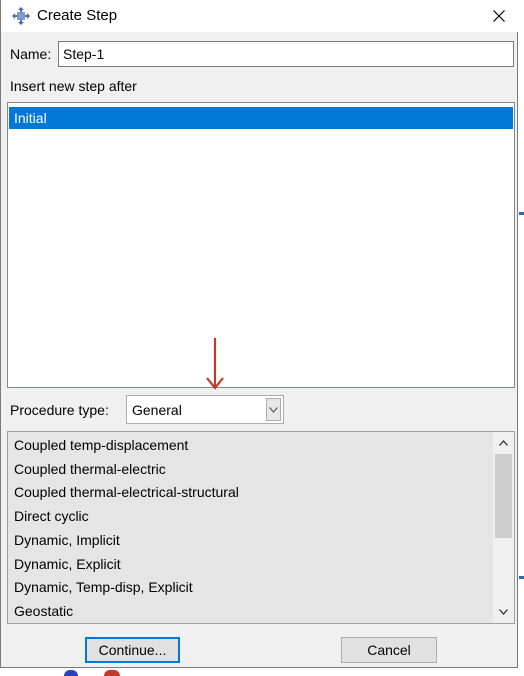  I want to click on cancel-button: Cancel, so click(389, 650).